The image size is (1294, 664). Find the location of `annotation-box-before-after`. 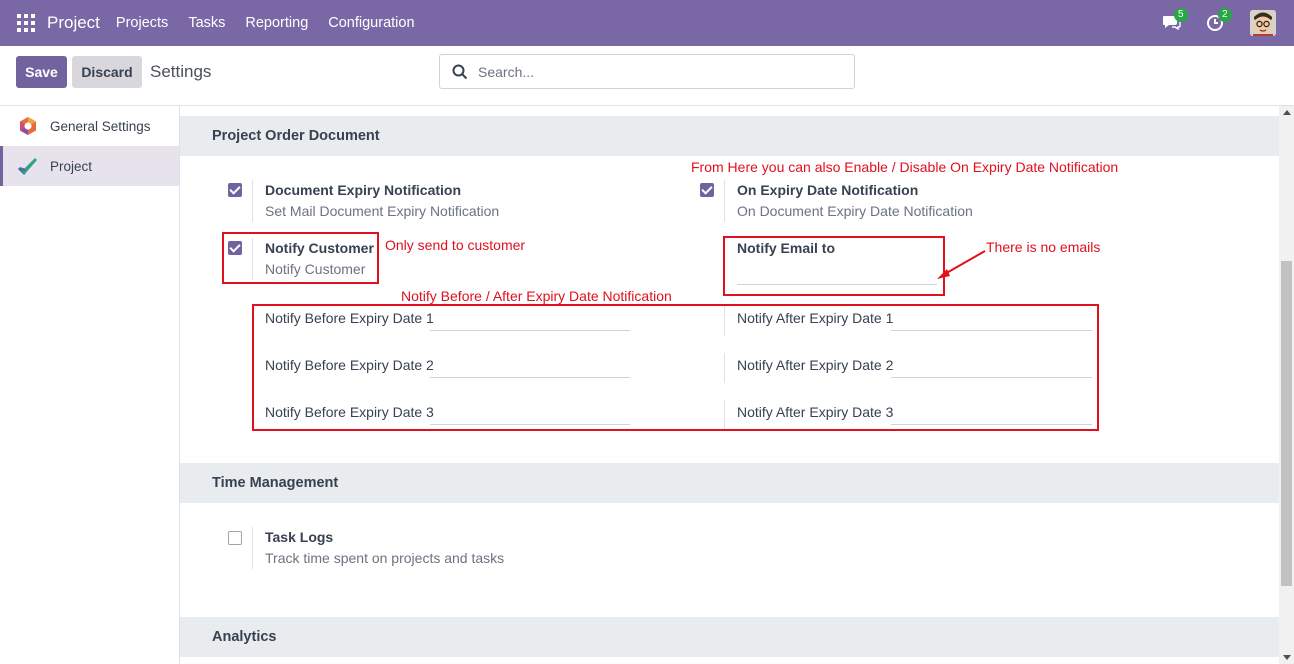

annotation-box-before-after is located at coordinates (675, 367).